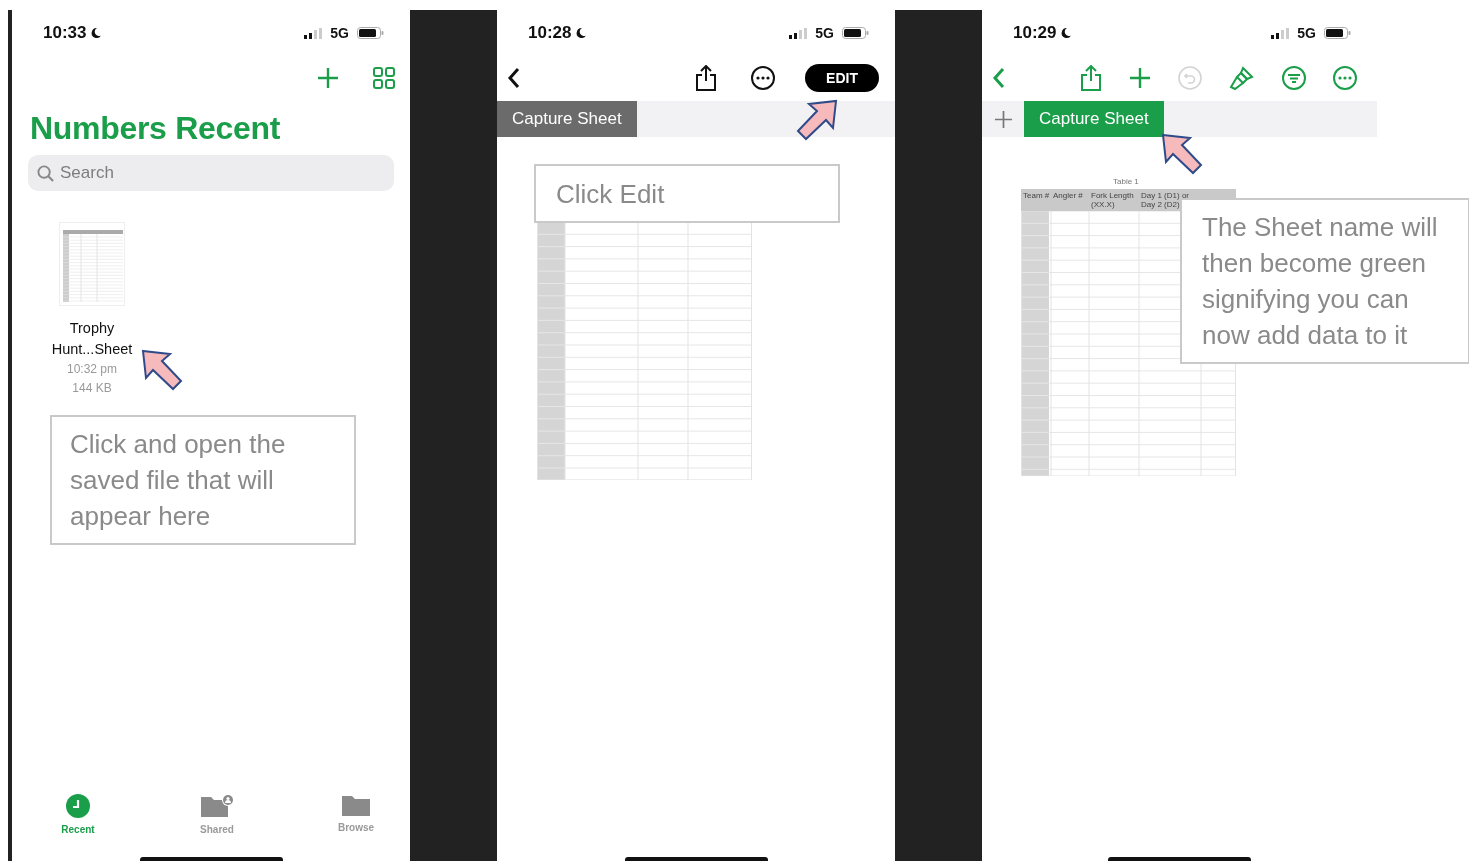 This screenshot has width=1469, height=861. Describe the element at coordinates (156, 128) in the screenshot. I see `page-title: Numbers Recent` at that location.